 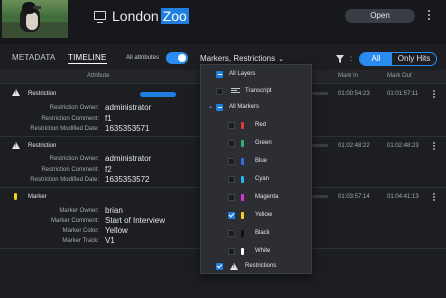 What do you see at coordinates (257, 75) in the screenshot?
I see `option-all-layers: All Layers` at bounding box center [257, 75].